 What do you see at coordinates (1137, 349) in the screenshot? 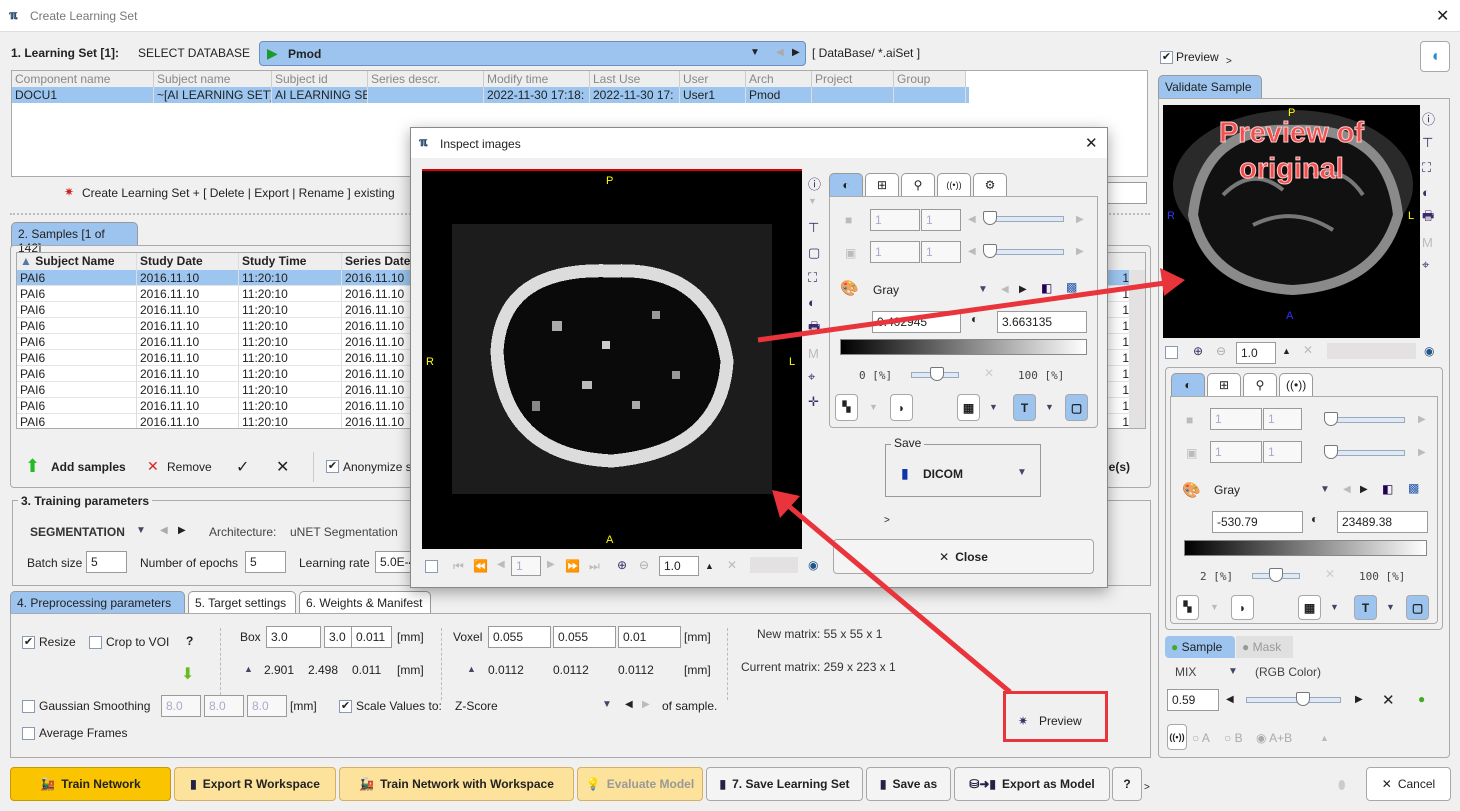
I see `vertical-scrollbar` at bounding box center [1137, 349].